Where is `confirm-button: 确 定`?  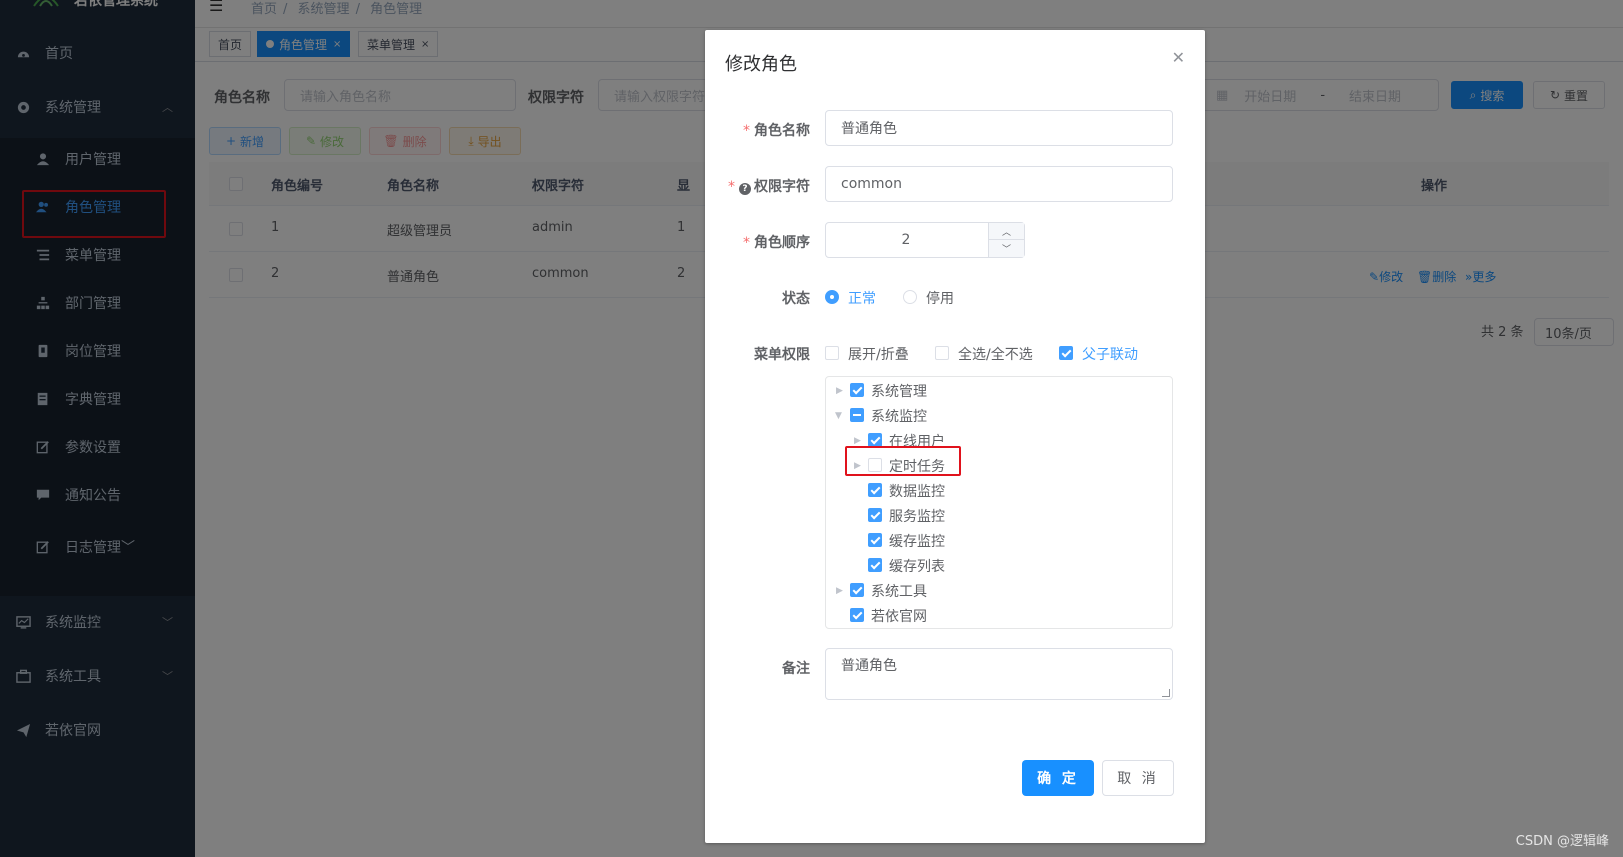
confirm-button: 确 定 is located at coordinates (1058, 778).